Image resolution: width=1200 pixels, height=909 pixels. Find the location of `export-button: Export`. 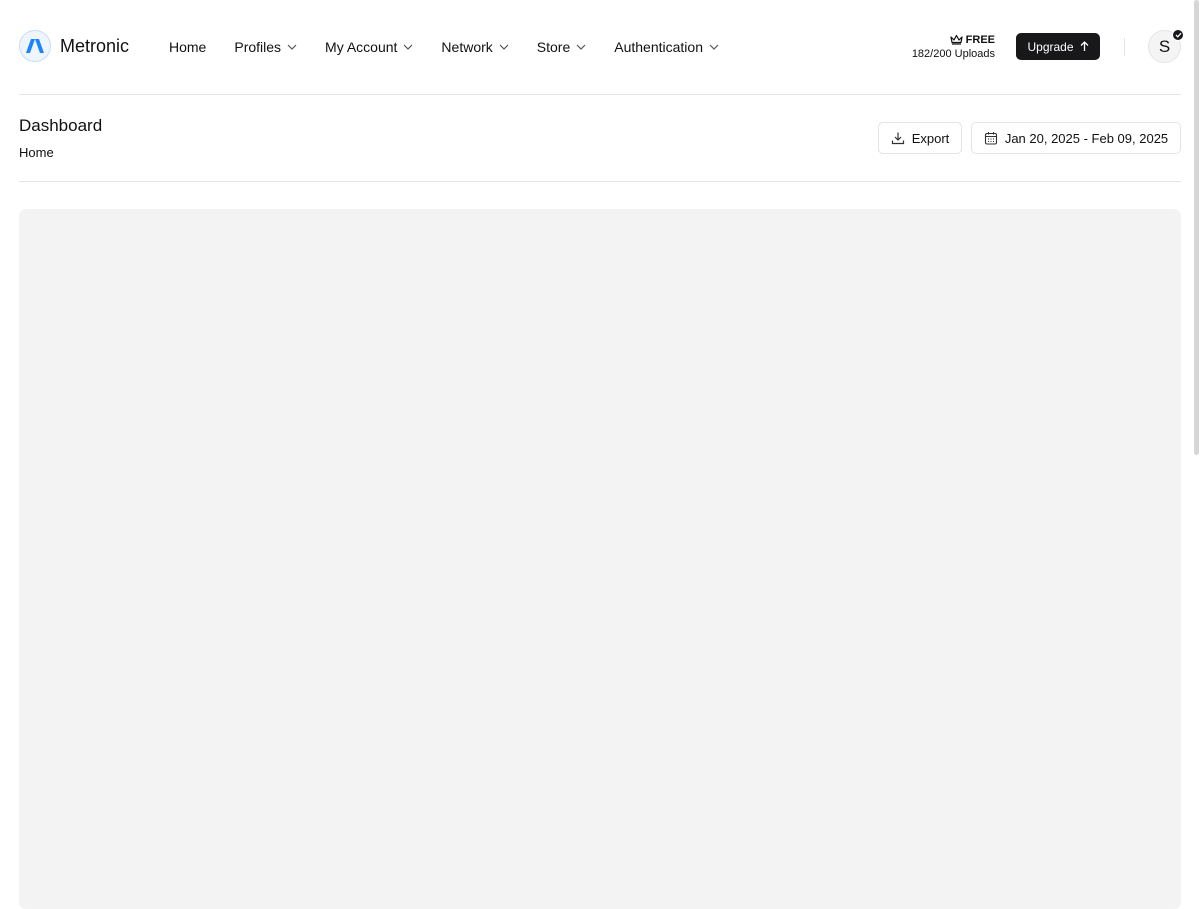

export-button: Export is located at coordinates (920, 138).